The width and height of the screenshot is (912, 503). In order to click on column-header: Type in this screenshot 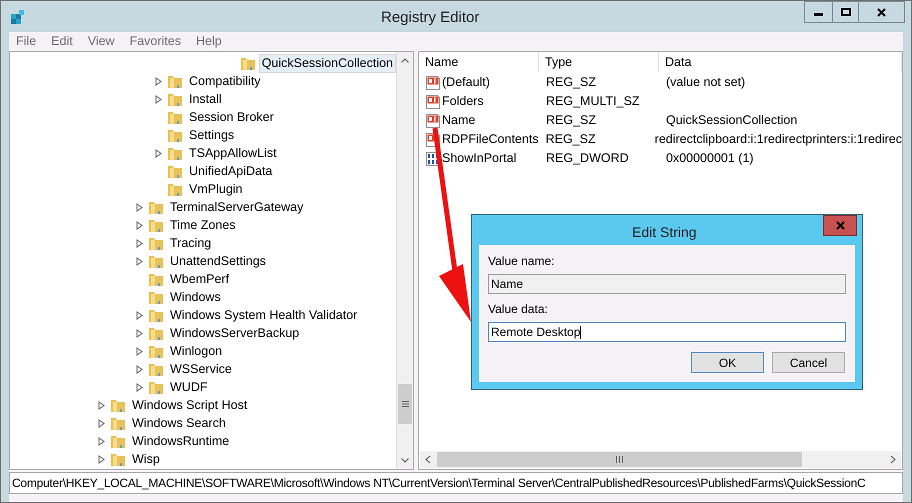, I will do `click(599, 62)`.